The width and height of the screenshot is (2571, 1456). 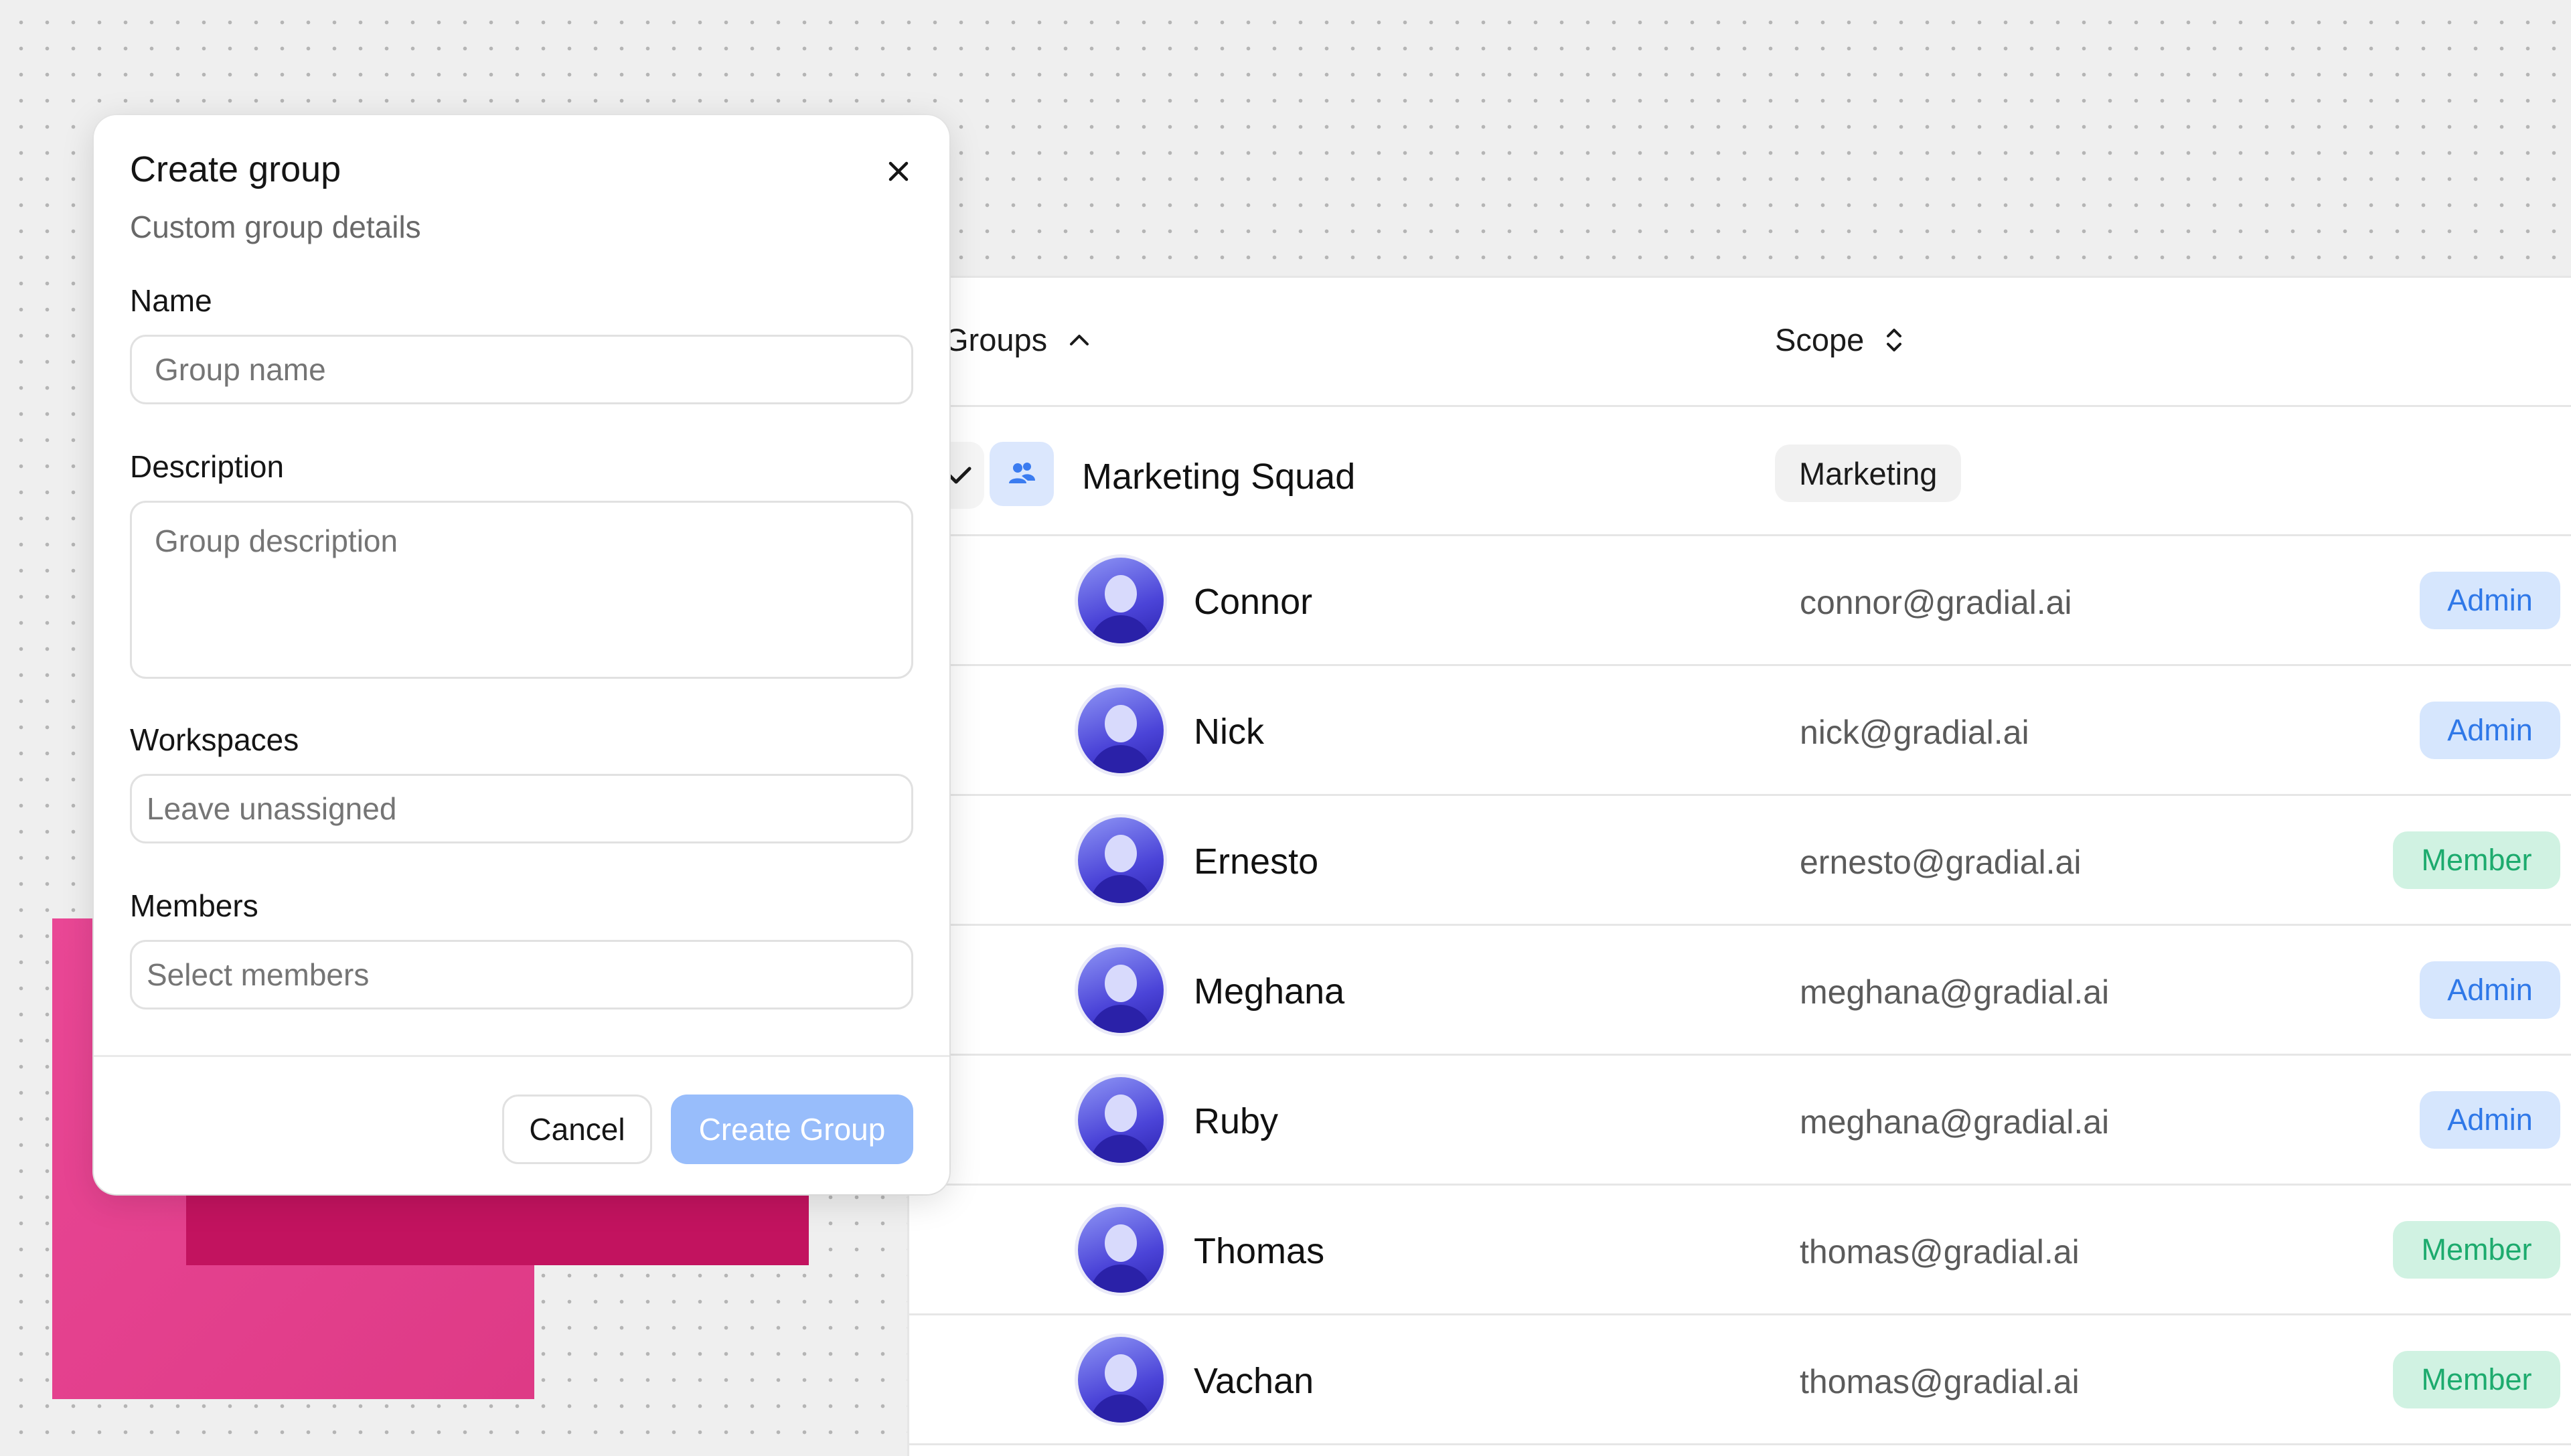 What do you see at coordinates (214, 739) in the screenshot?
I see `workspaces-label: Workspaces` at bounding box center [214, 739].